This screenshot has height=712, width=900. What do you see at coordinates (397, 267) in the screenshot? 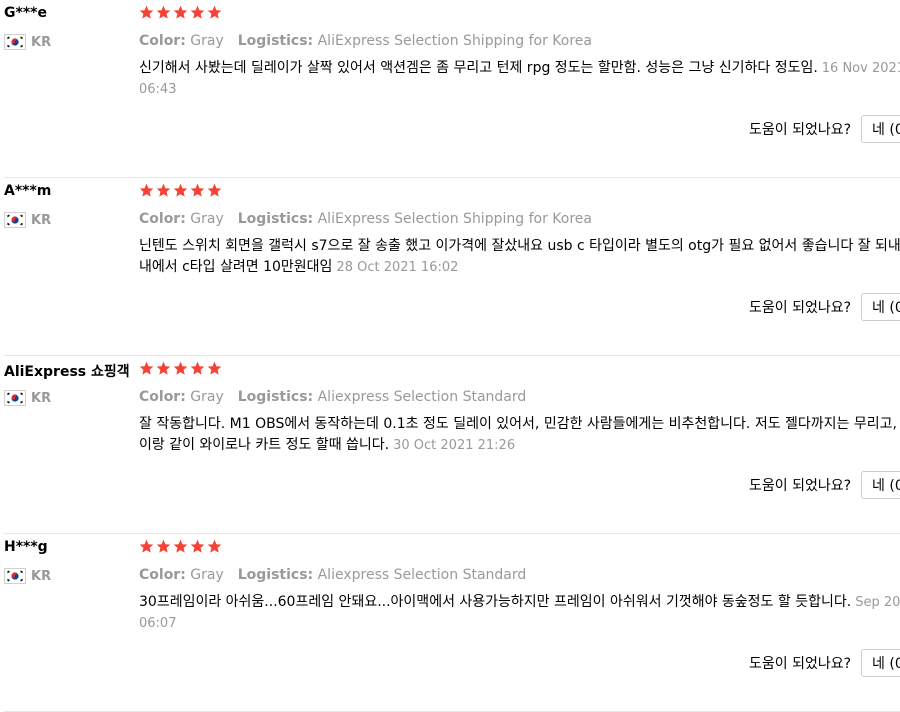
I see `review-date: 28 Oct 2021 16:02` at bounding box center [397, 267].